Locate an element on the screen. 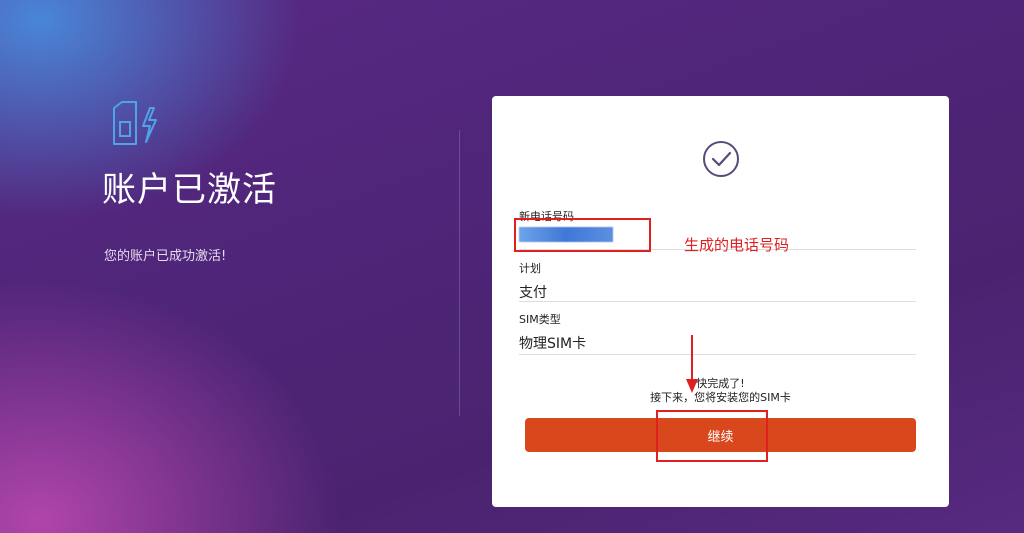 The height and width of the screenshot is (533, 1024). annotation-box-continue is located at coordinates (712, 436).